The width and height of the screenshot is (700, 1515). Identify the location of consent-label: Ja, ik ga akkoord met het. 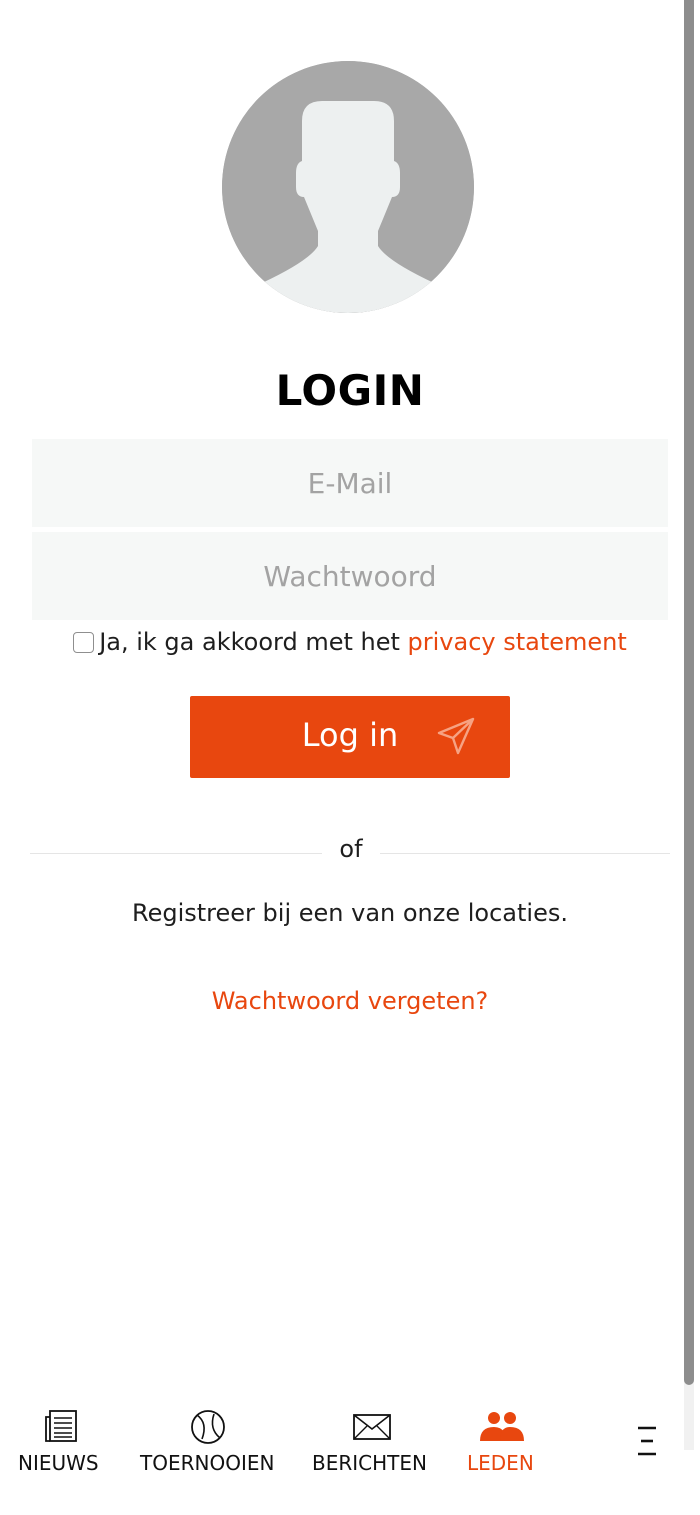
(253, 642).